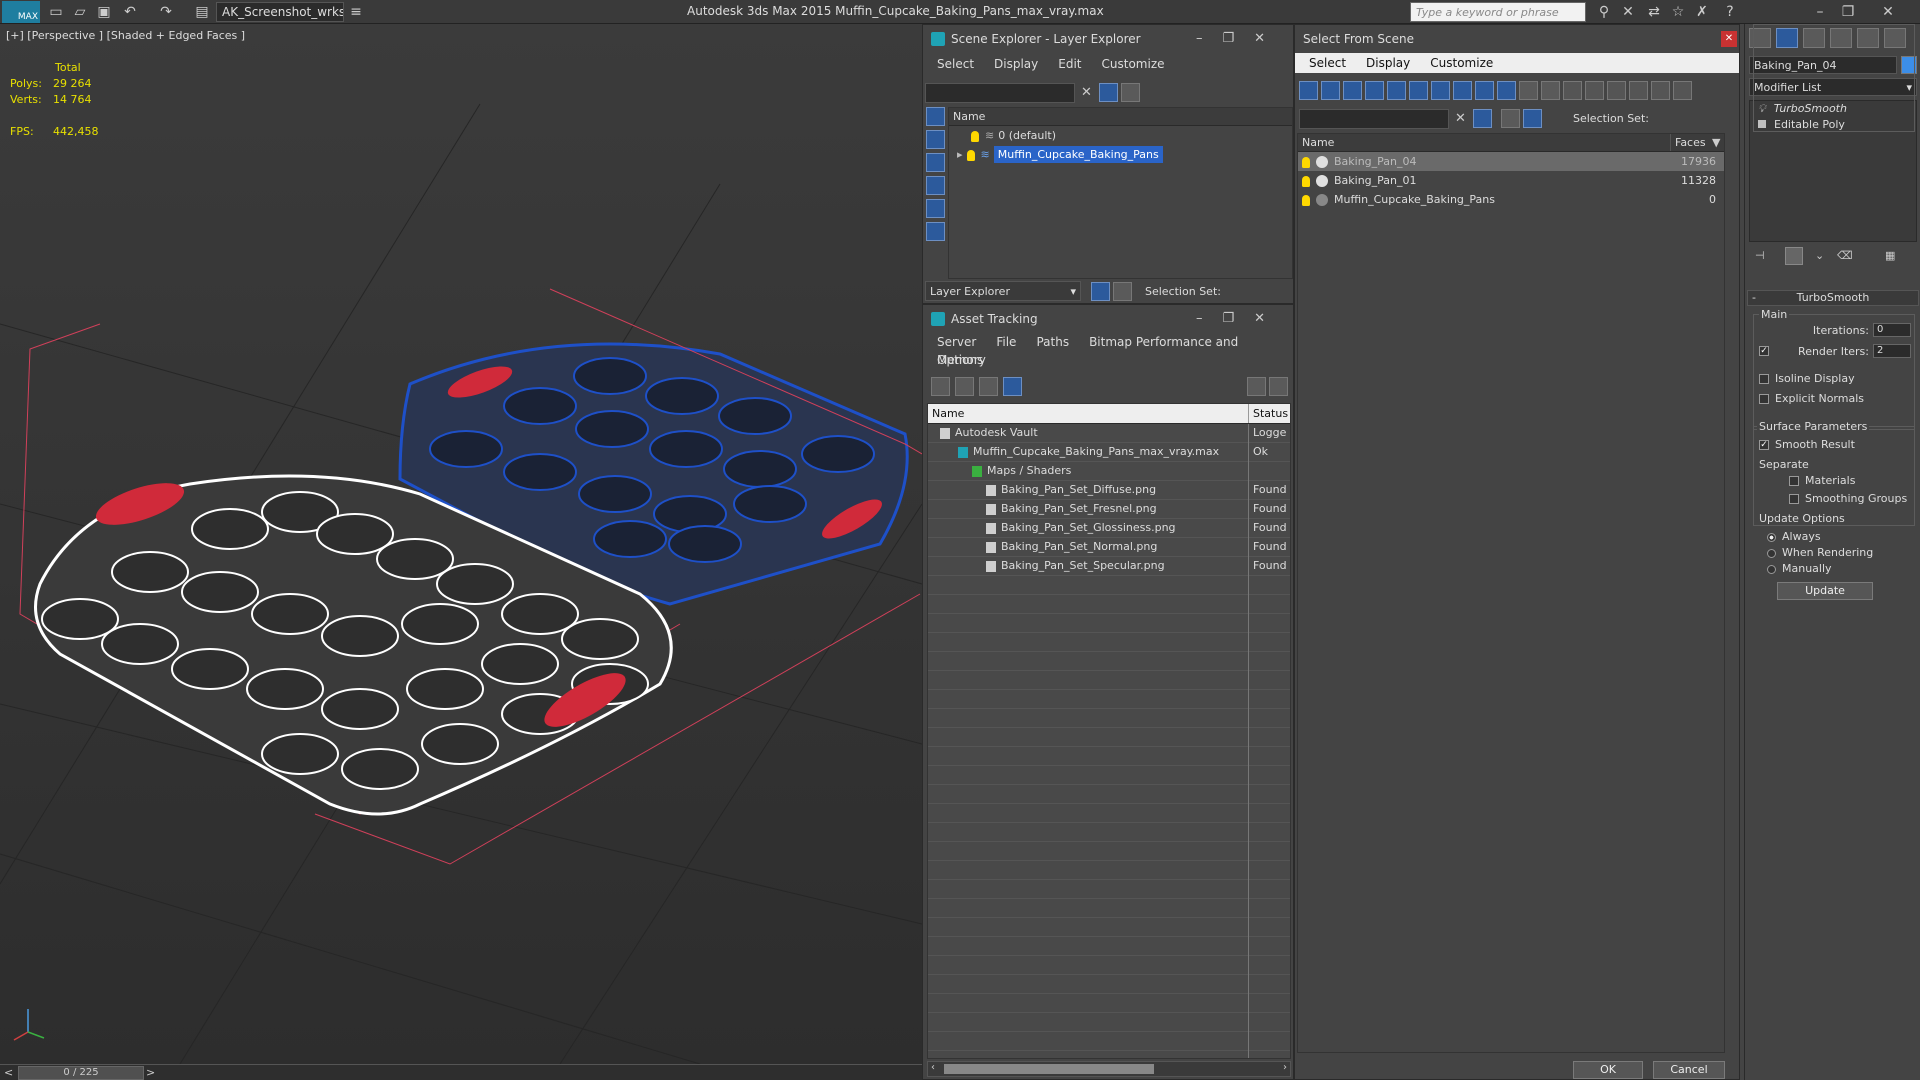 The width and height of the screenshot is (1920, 1080). What do you see at coordinates (1892, 330) in the screenshot?
I see `iterations-spinner: 0` at bounding box center [1892, 330].